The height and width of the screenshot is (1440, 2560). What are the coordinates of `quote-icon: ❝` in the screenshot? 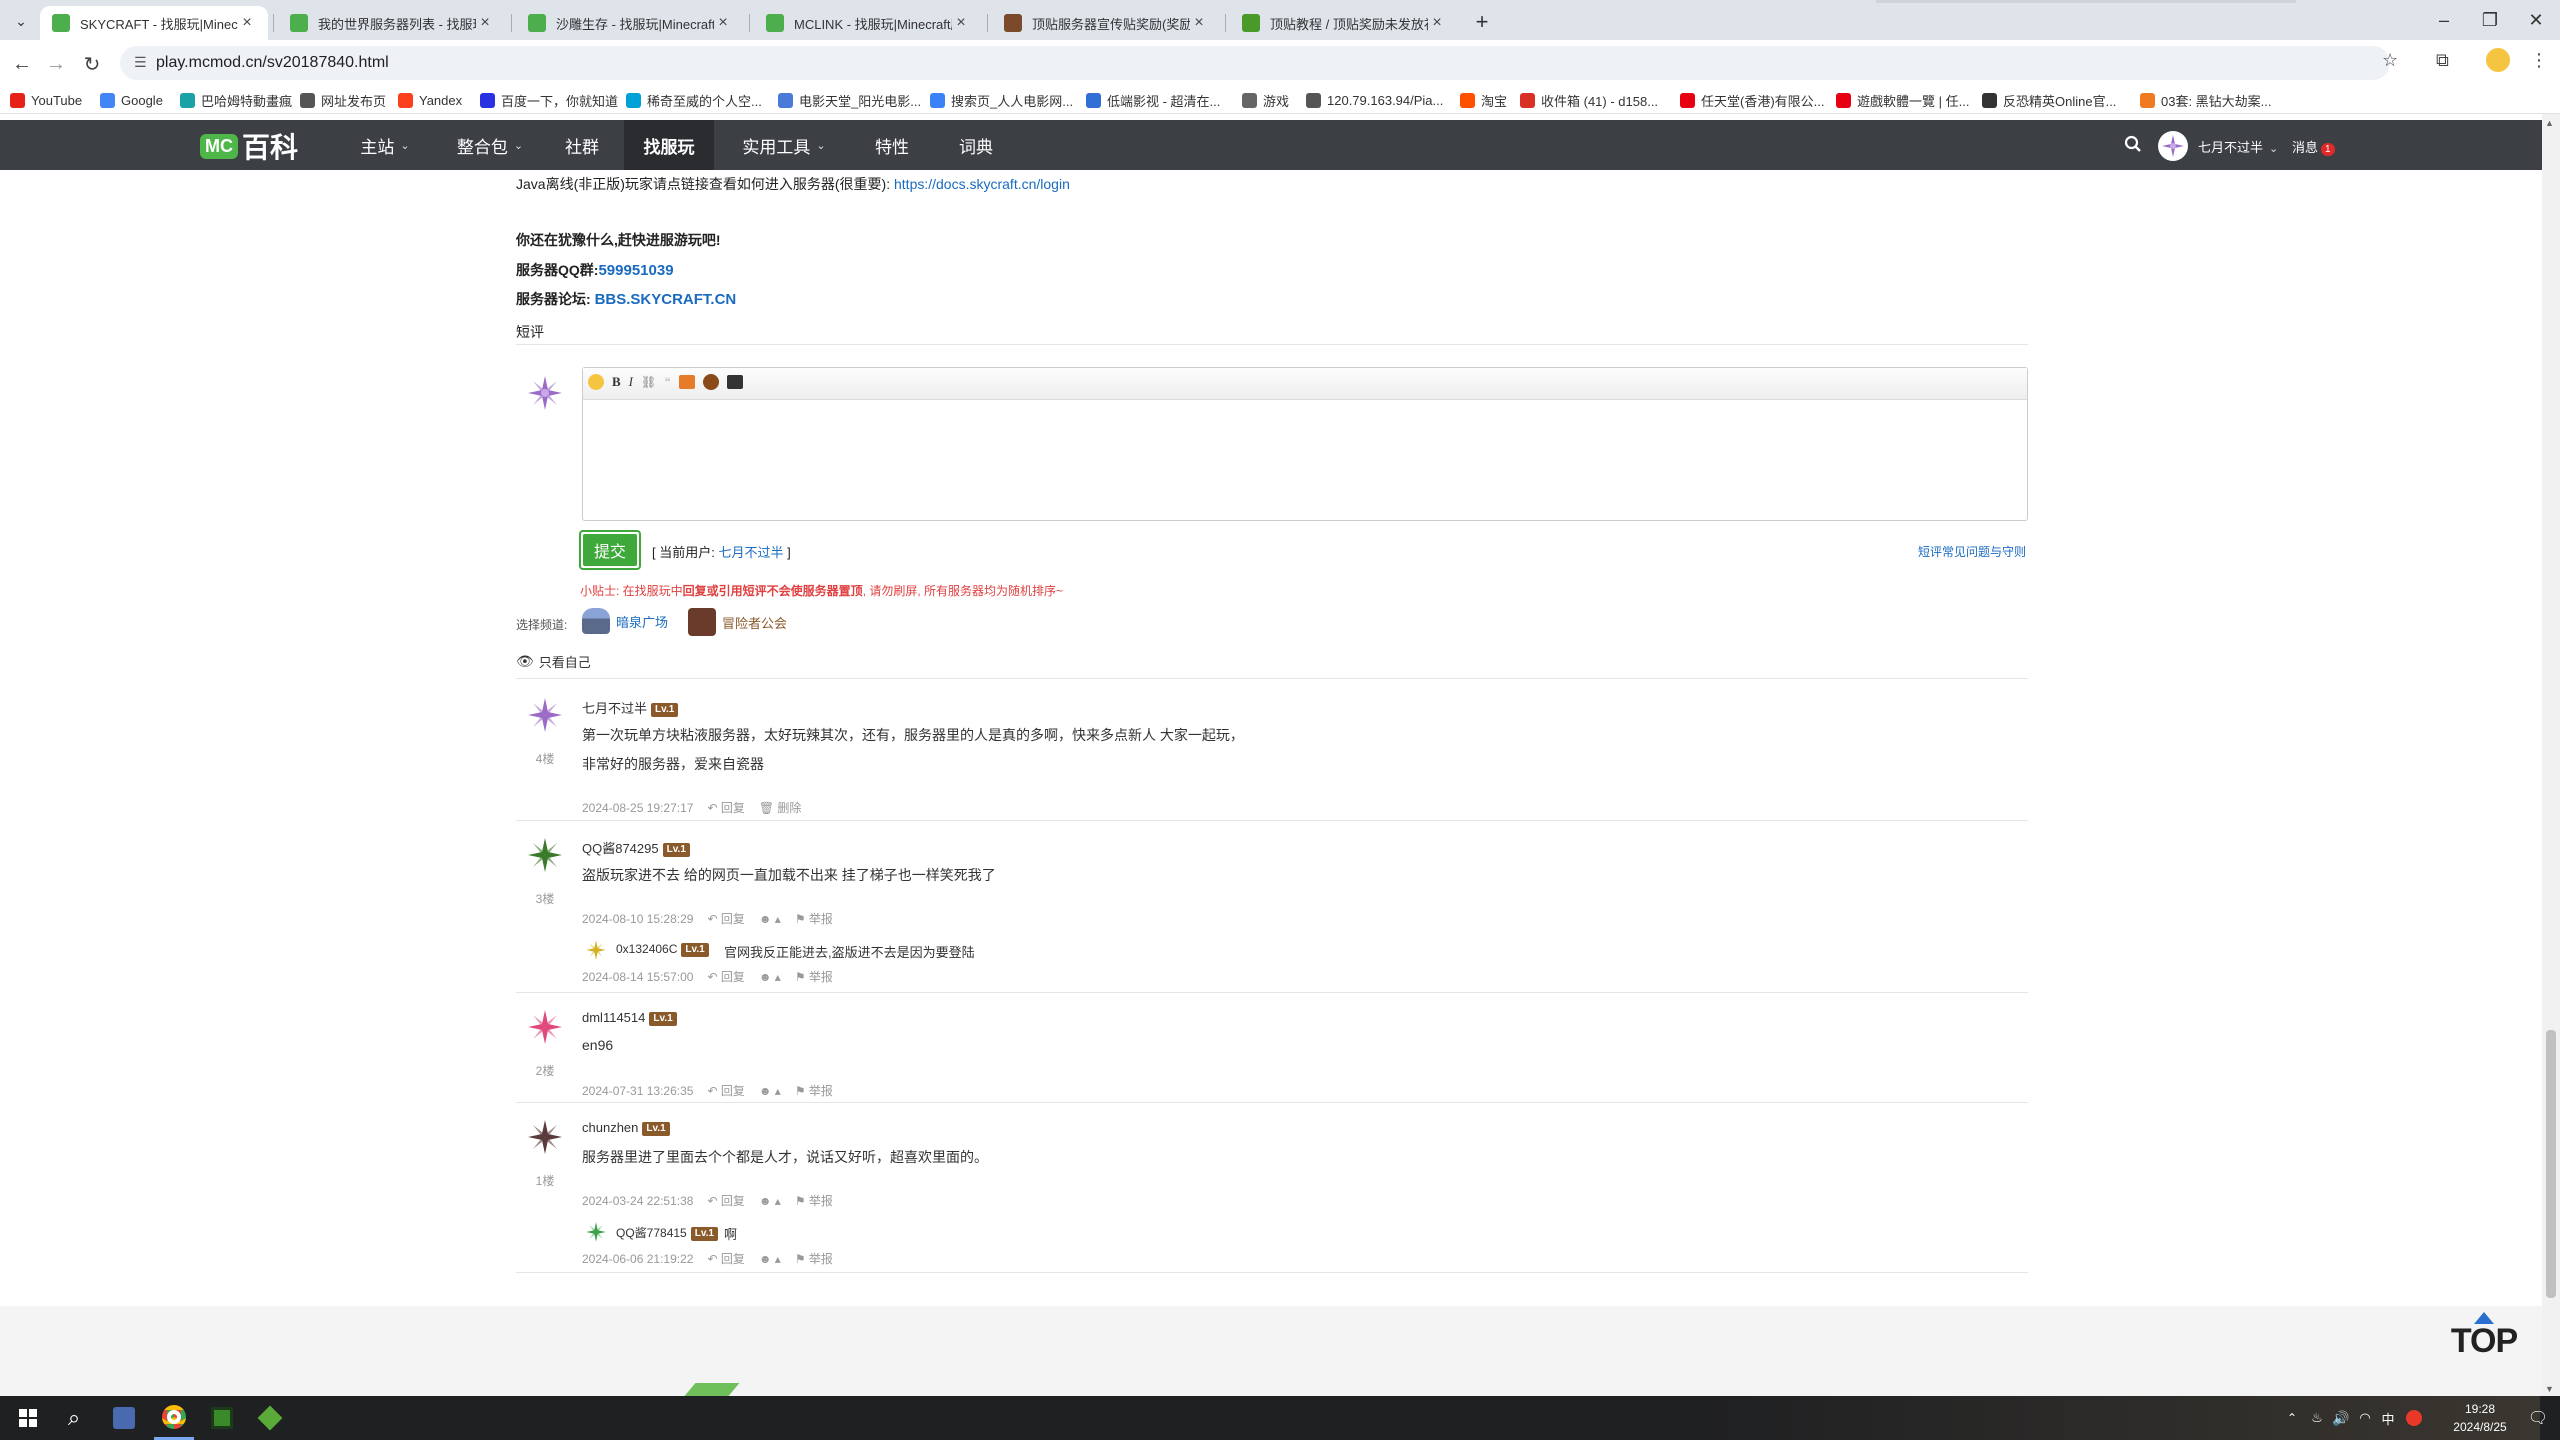 It's located at (667, 382).